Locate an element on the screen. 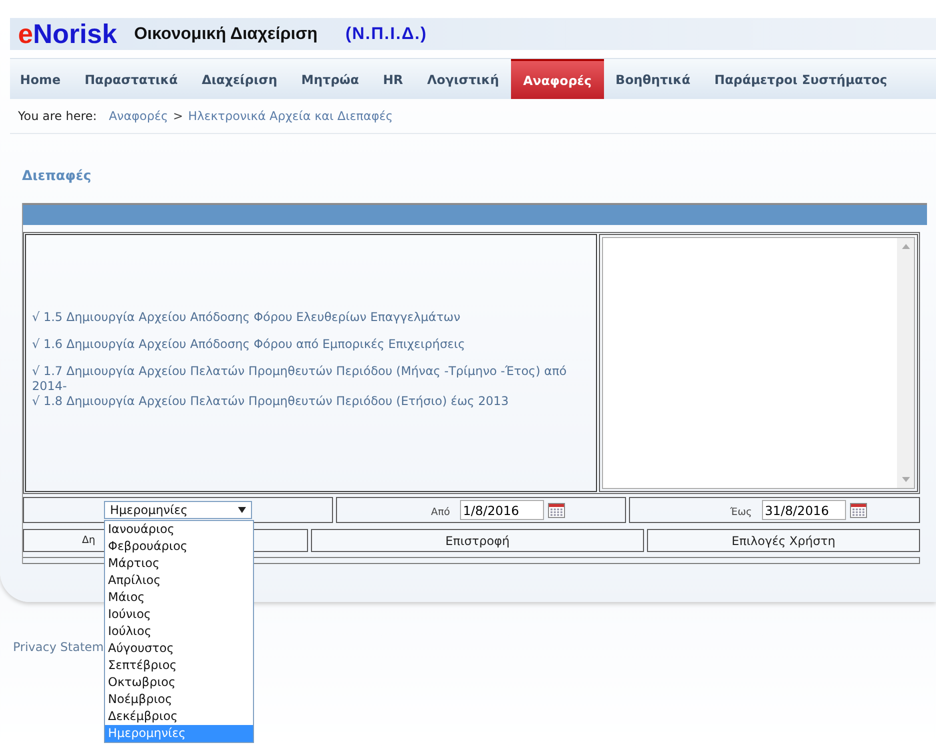 This screenshot has width=936, height=754. organization-label: (Ν.Π.Ι.Δ.) is located at coordinates (386, 34).